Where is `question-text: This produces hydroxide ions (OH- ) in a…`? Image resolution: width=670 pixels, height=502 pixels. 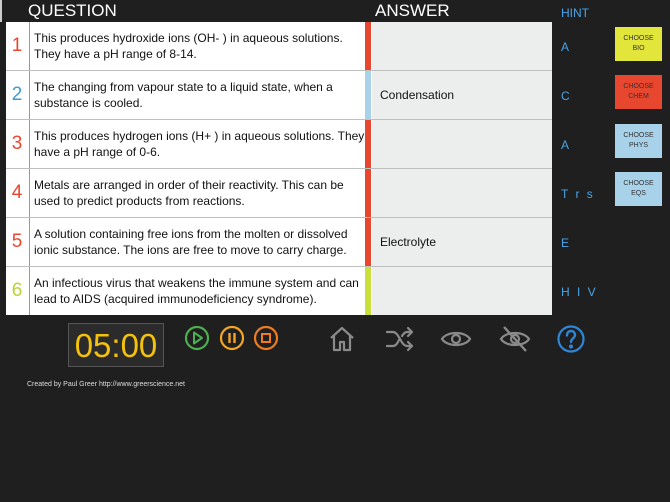 question-text: This produces hydroxide ions (OH- ) in a… is located at coordinates (188, 46).